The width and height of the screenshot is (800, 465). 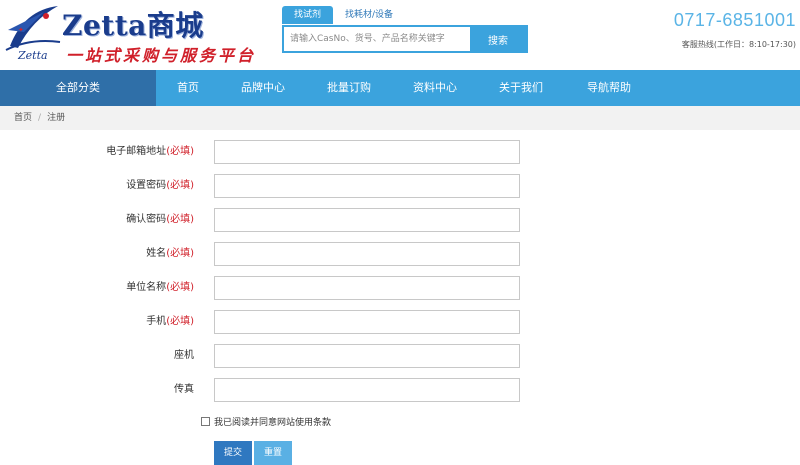 I want to click on fax-field, so click(x=367, y=390).